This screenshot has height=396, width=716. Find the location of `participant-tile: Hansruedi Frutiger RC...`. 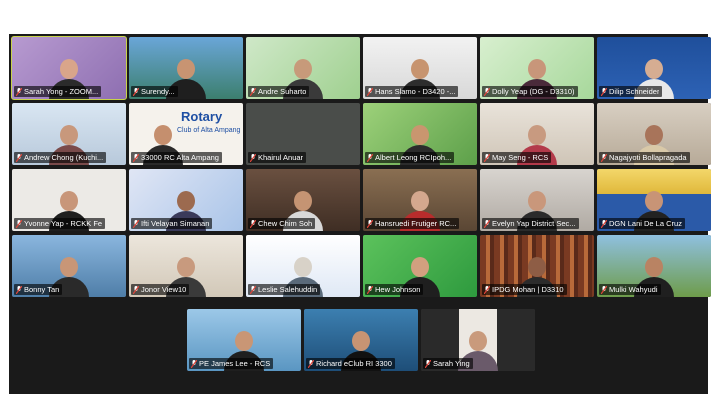

participant-tile: Hansruedi Frutiger RC... is located at coordinates (420, 200).